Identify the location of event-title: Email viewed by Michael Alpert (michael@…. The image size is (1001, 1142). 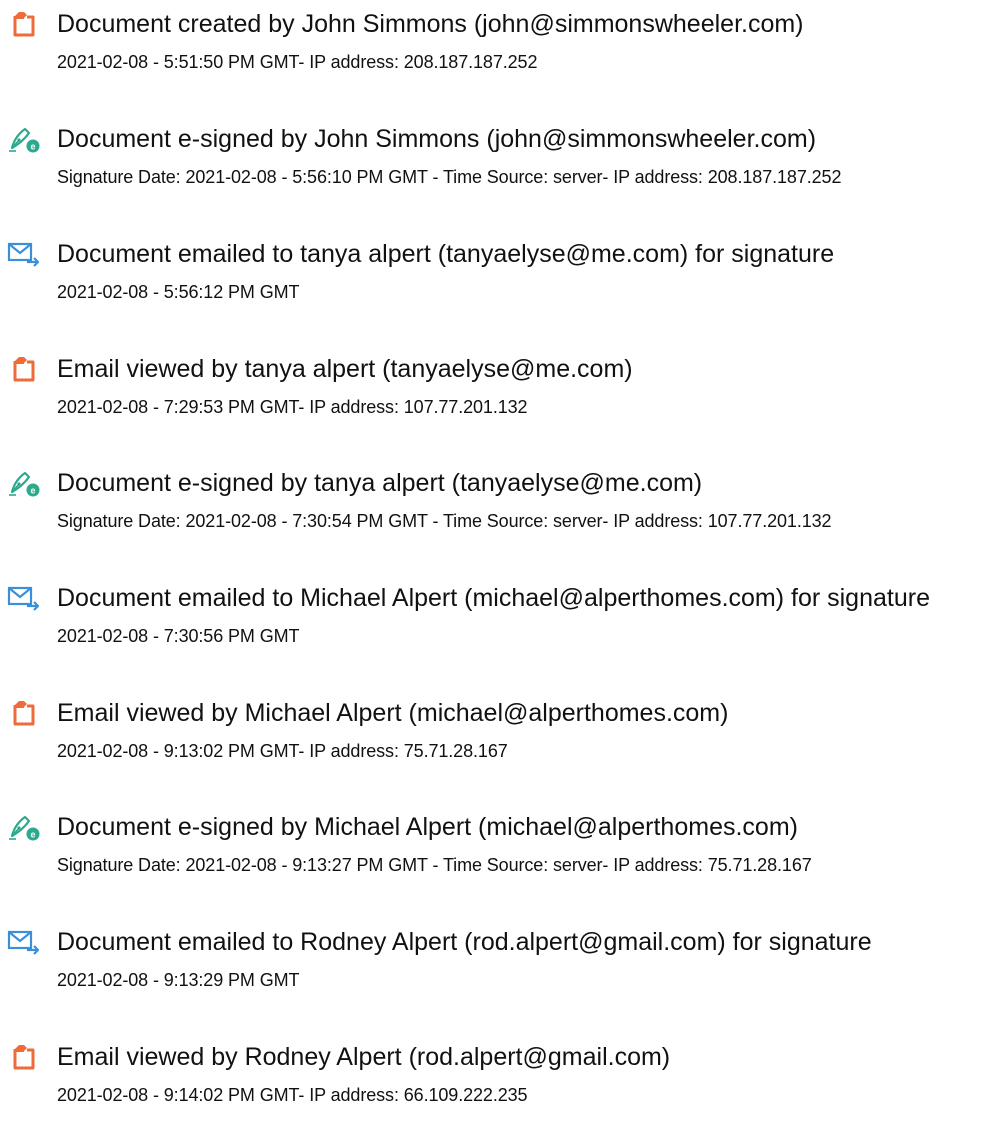
(393, 713).